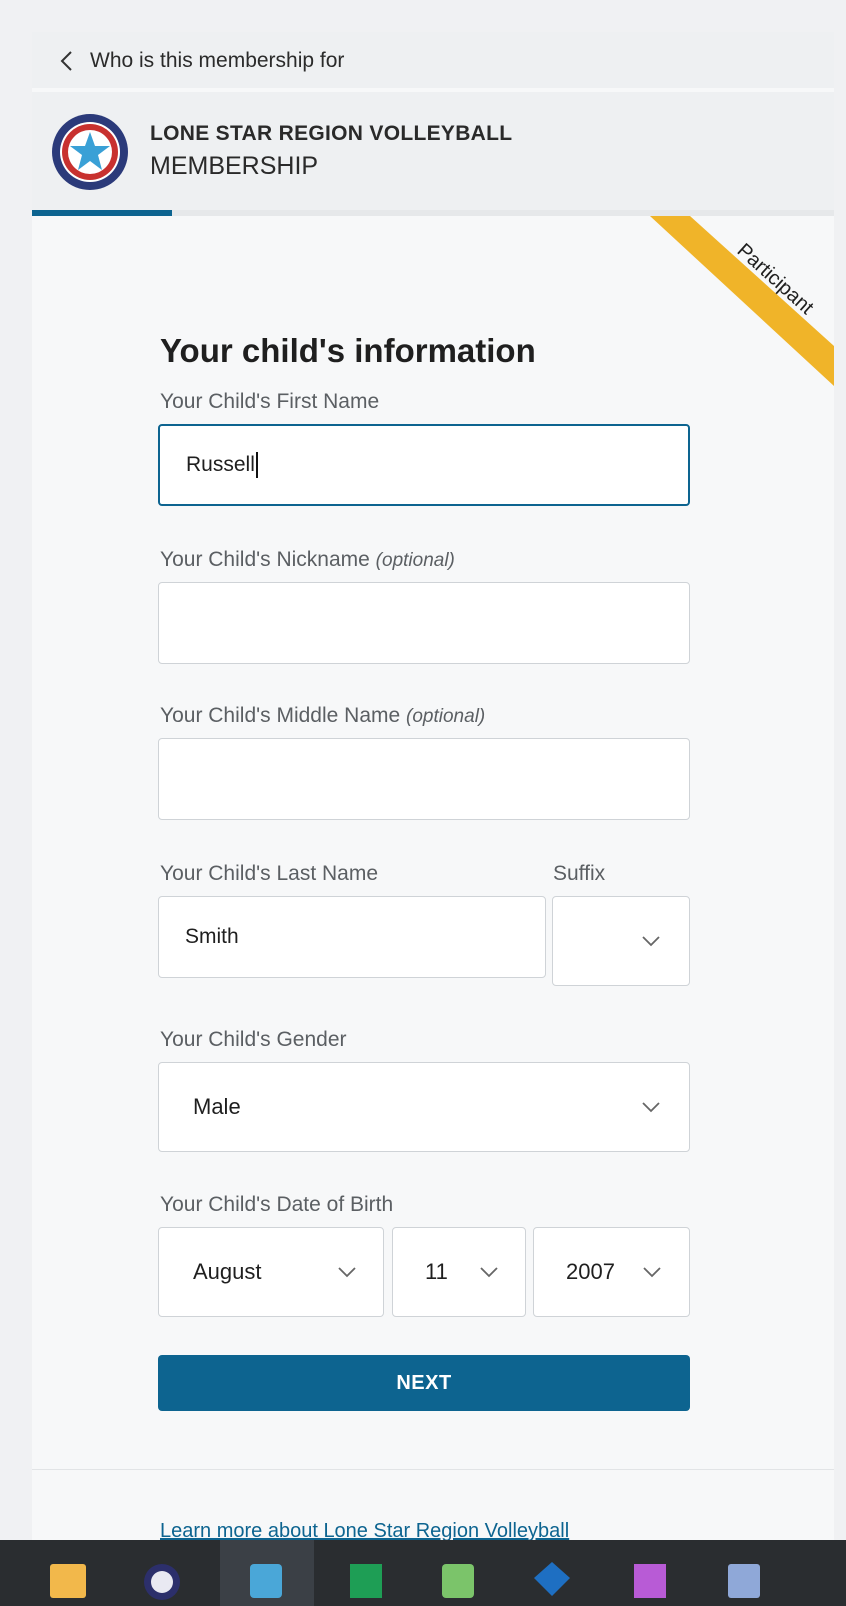 The image size is (846, 1606). I want to click on back-link: Who is this membership for, so click(217, 61).